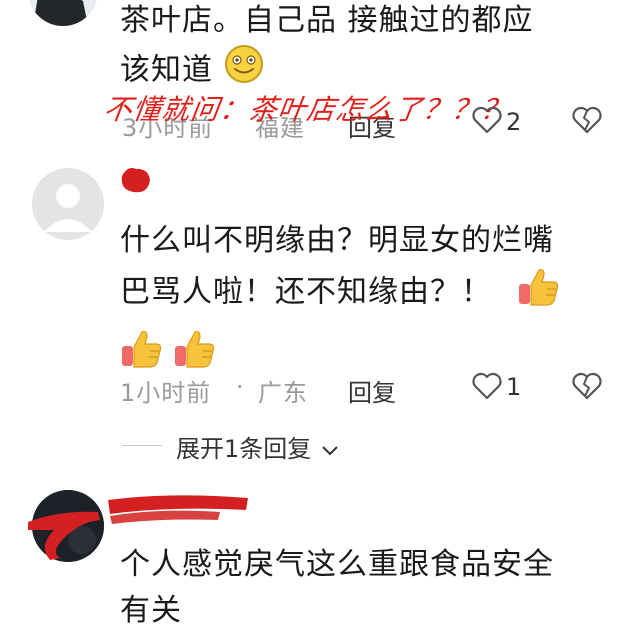 The image size is (640, 640). Describe the element at coordinates (137, 176) in the screenshot. I see `comment-2-username: F` at that location.